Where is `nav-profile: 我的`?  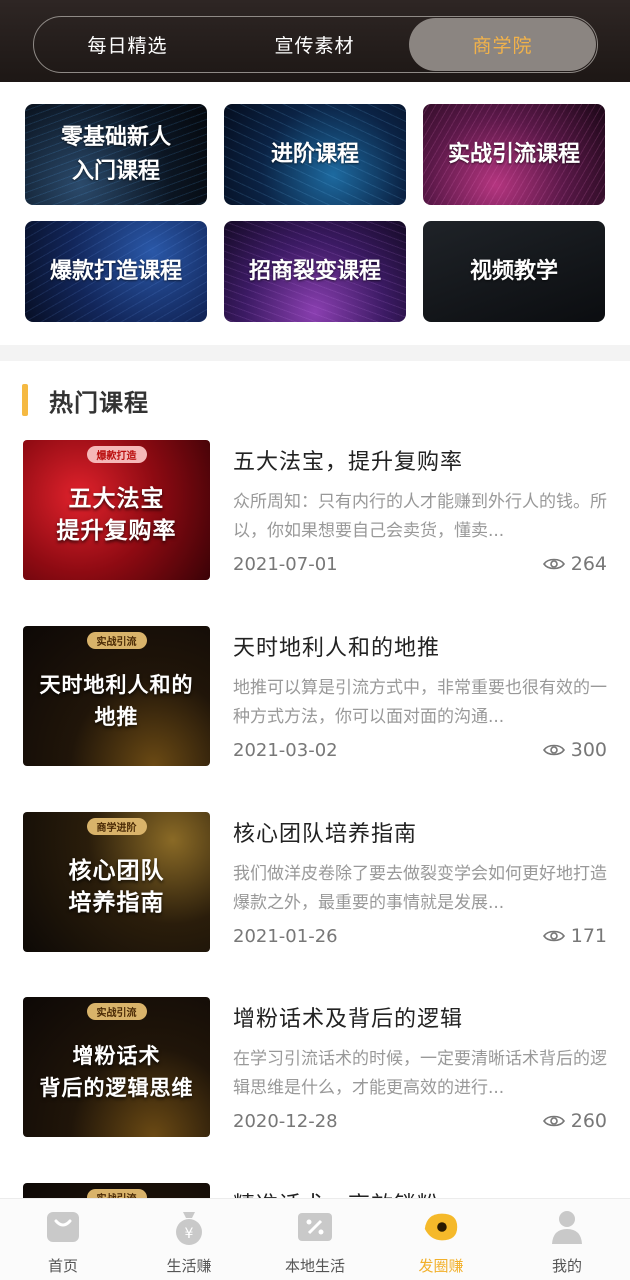
nav-profile: 我的 is located at coordinates (567, 1239).